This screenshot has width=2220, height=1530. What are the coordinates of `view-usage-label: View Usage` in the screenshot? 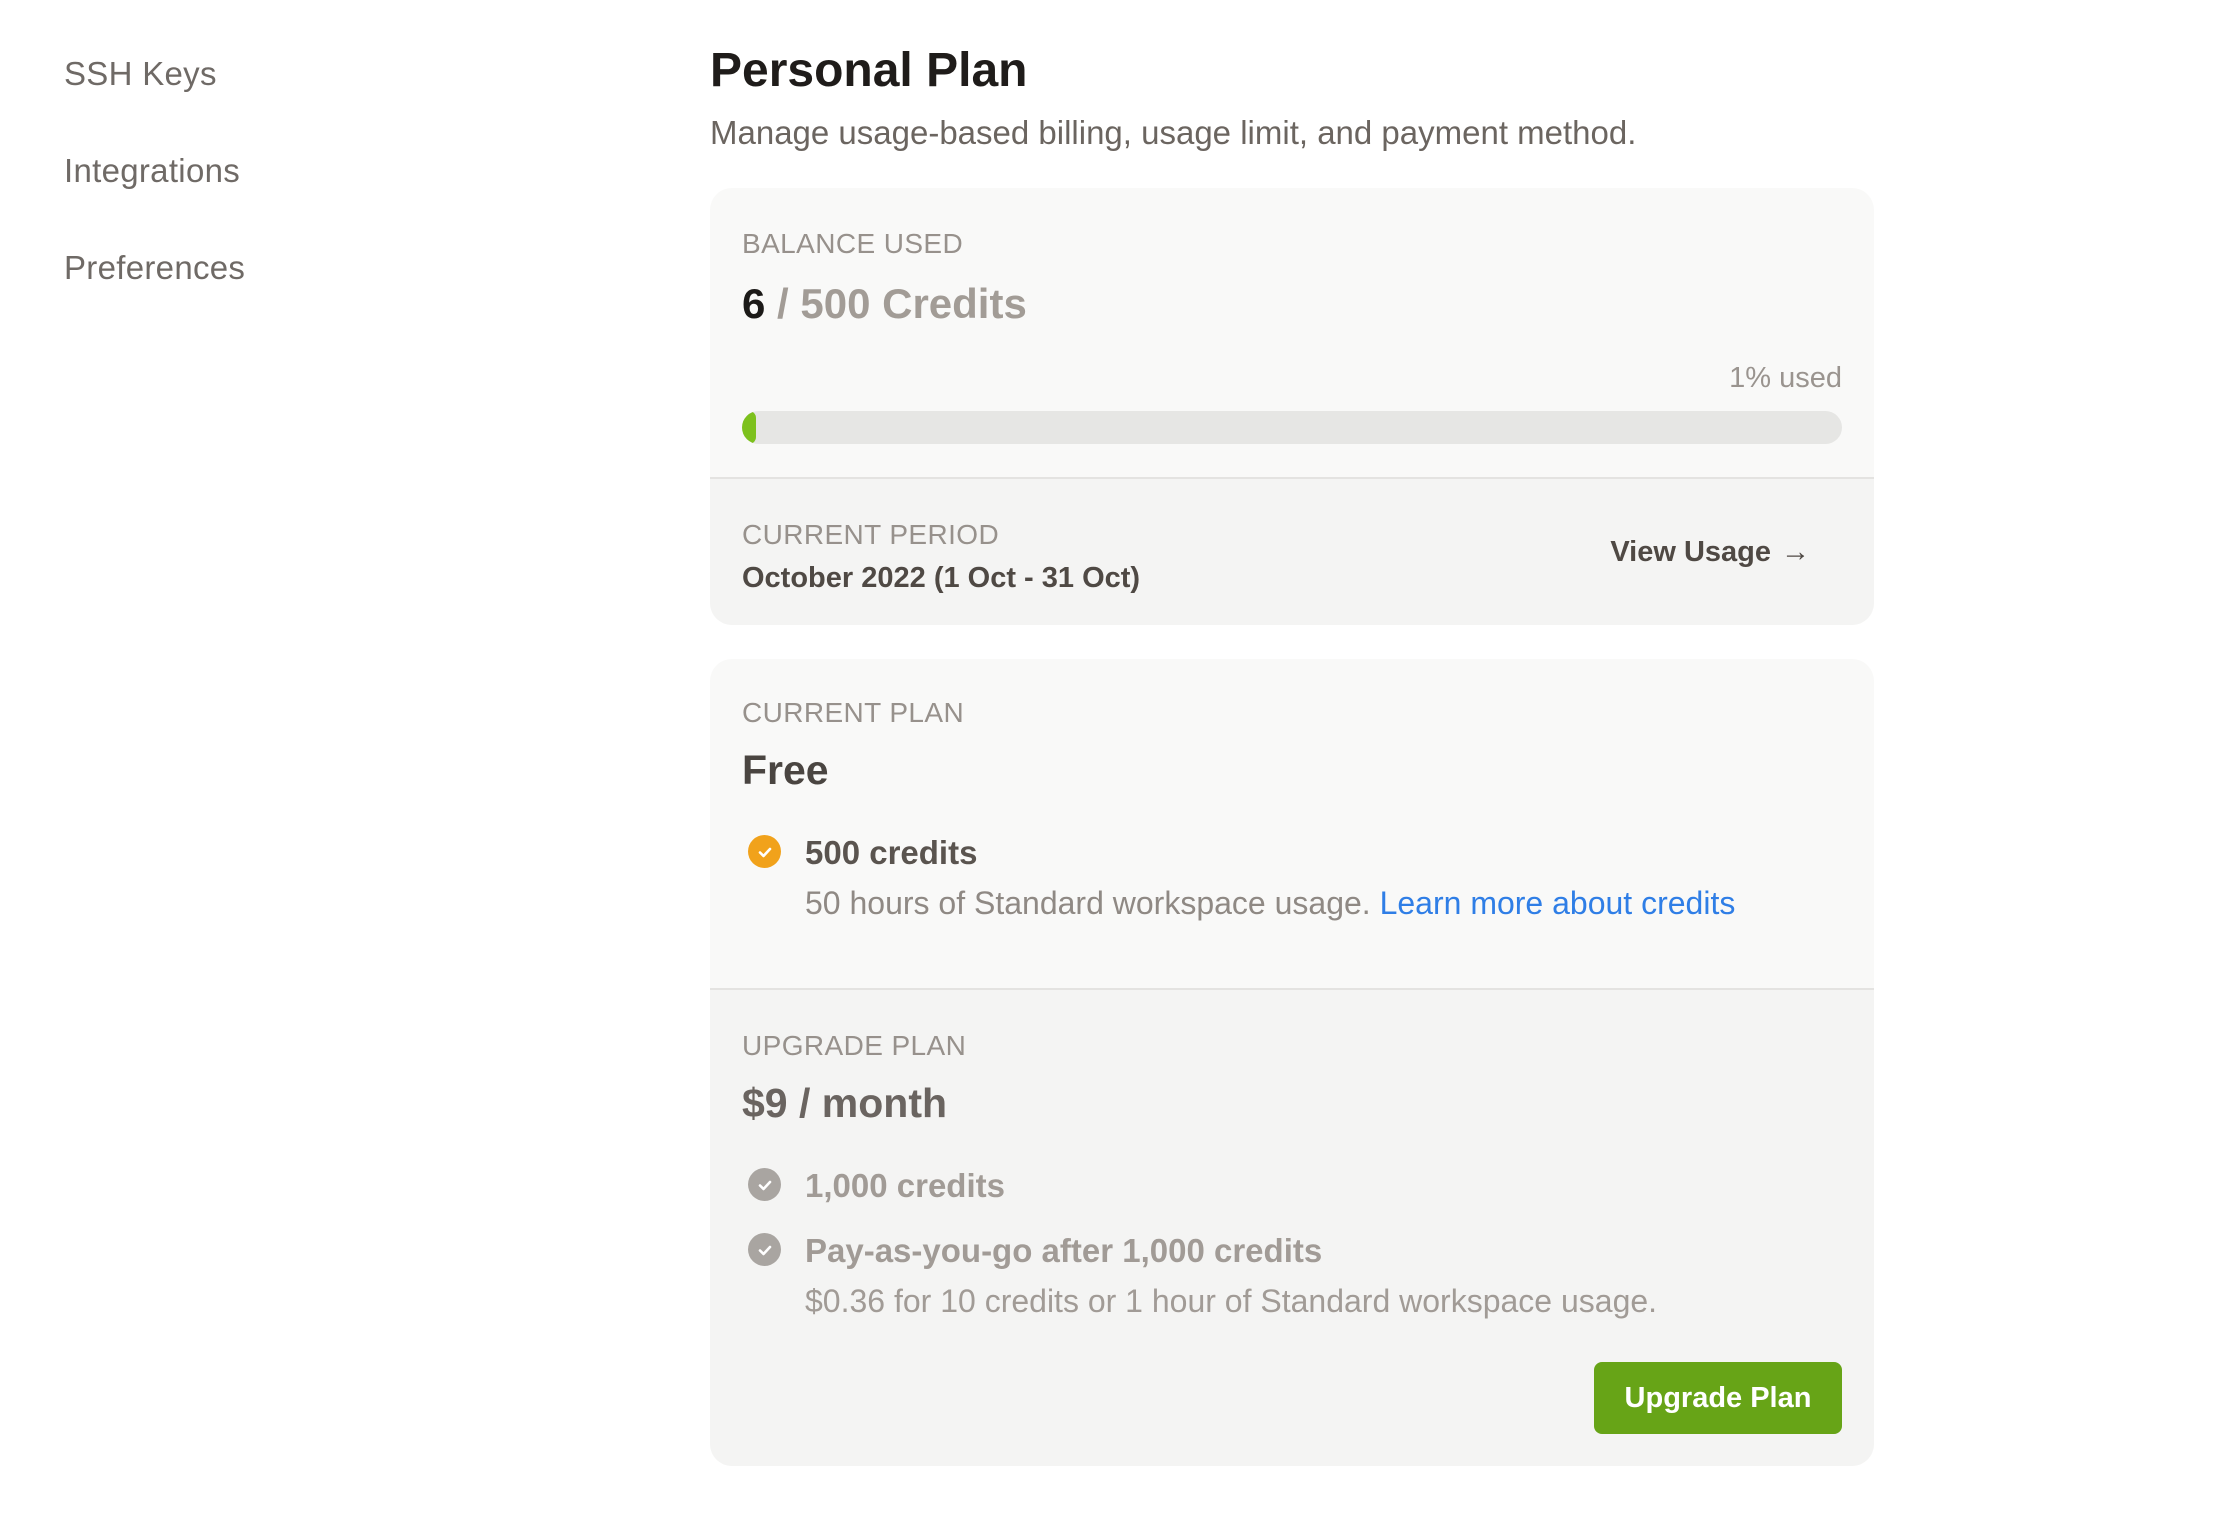 It's located at (1690, 552).